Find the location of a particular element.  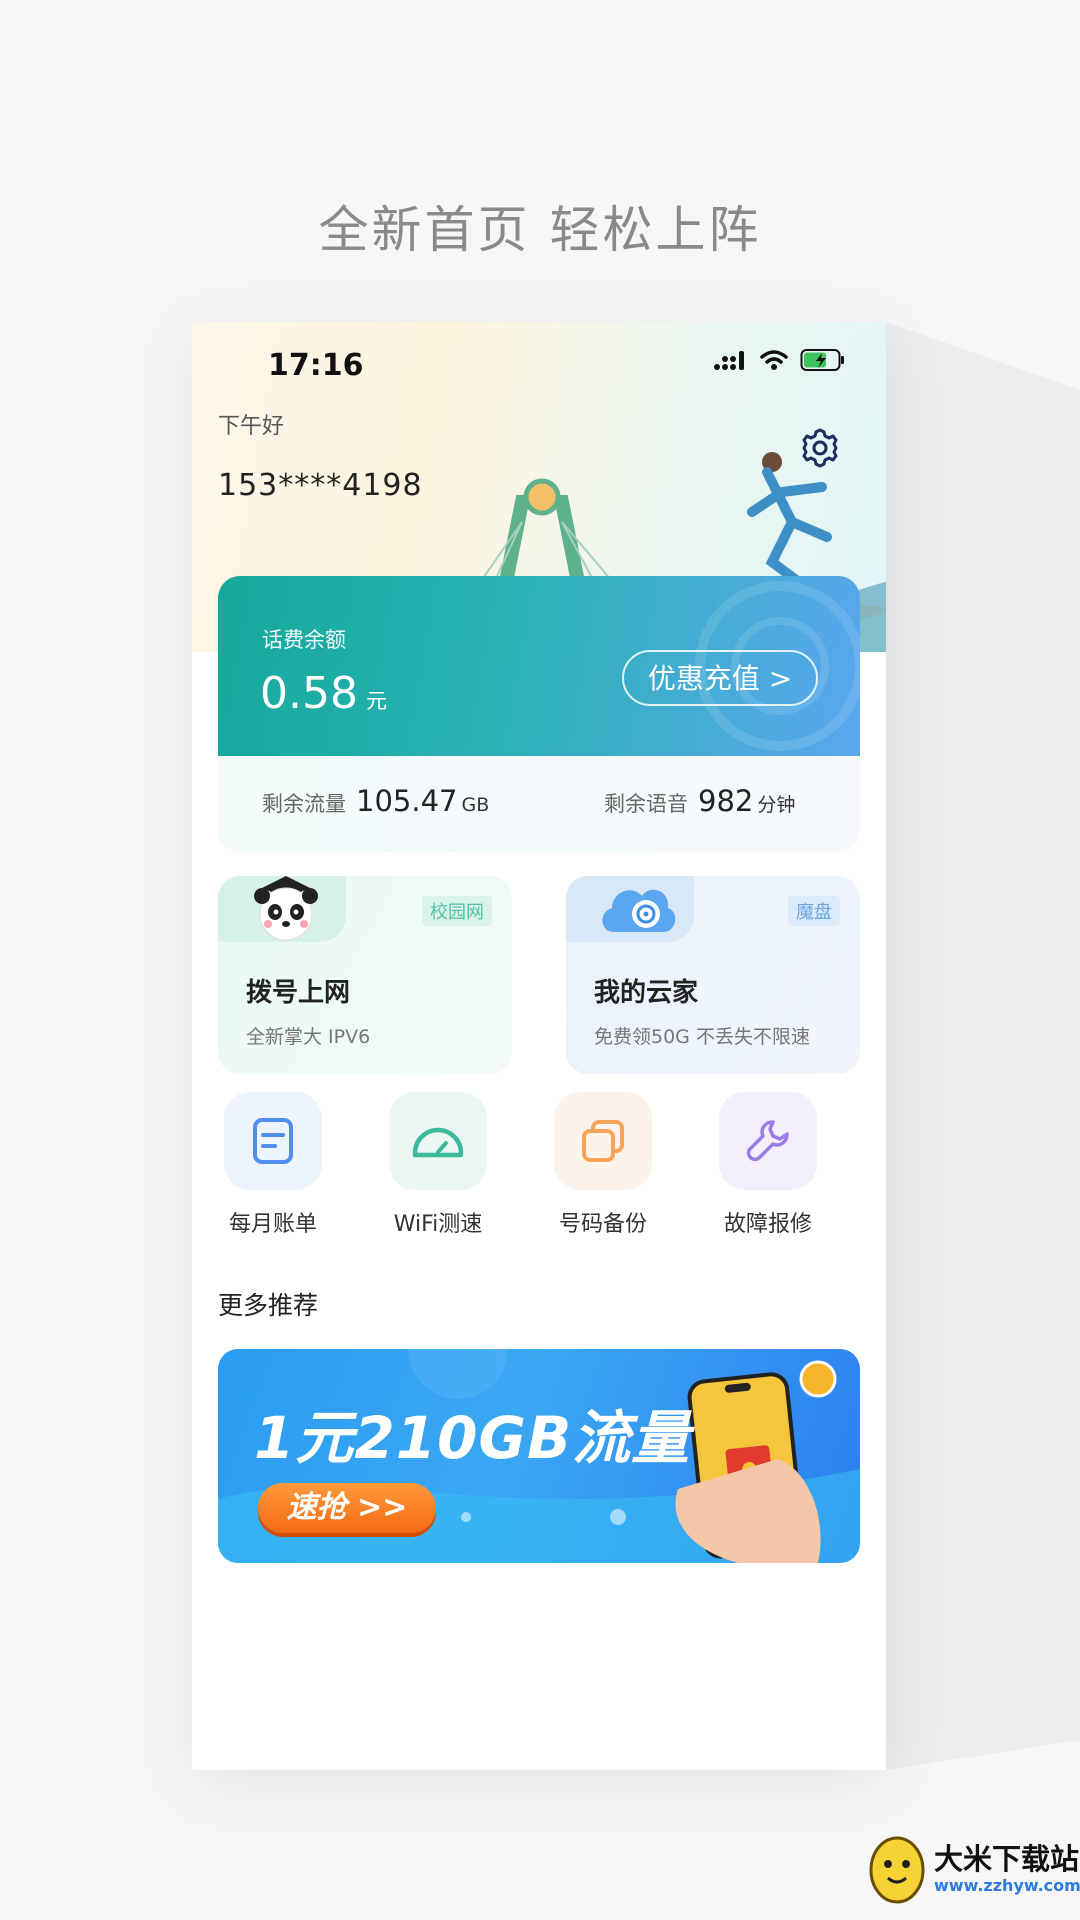

service-title: 我的云家 is located at coordinates (646, 993).